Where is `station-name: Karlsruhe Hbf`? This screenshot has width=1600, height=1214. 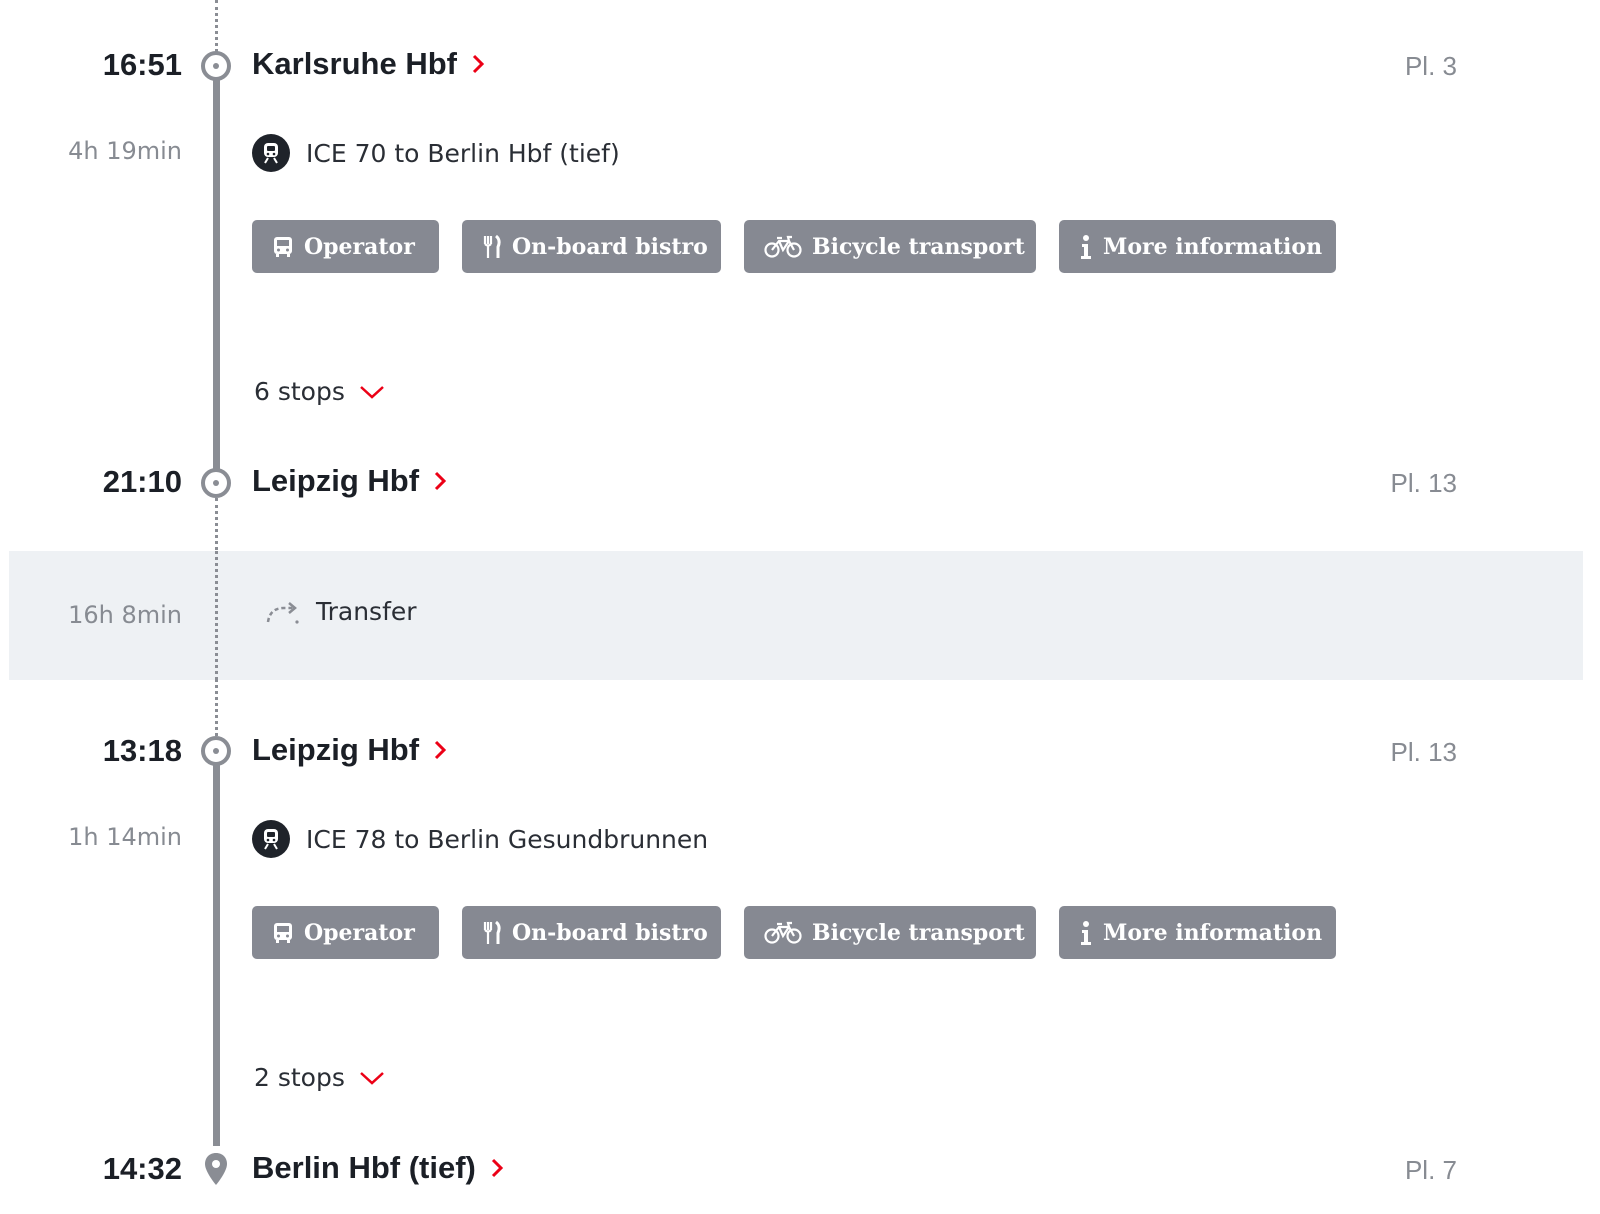
station-name: Karlsruhe Hbf is located at coordinates (354, 63).